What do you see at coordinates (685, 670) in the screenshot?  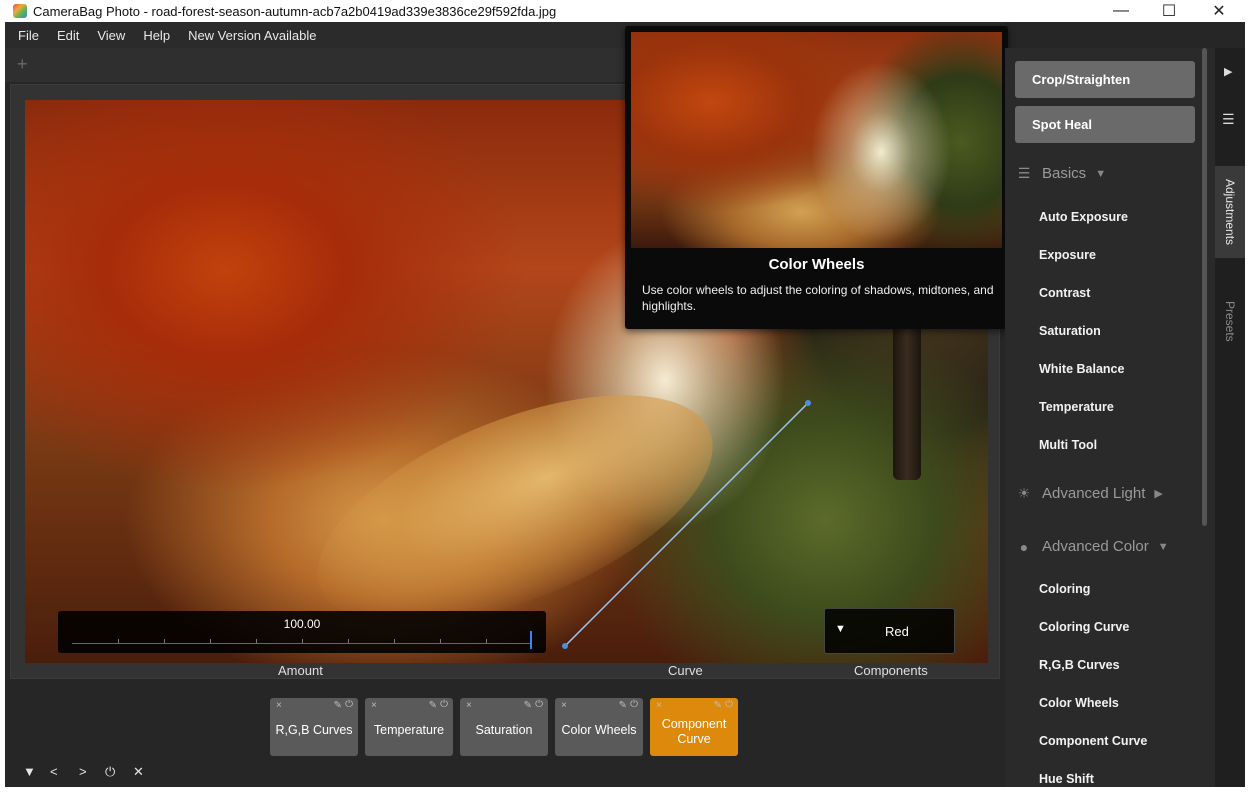 I see `curve-label: Curve` at bounding box center [685, 670].